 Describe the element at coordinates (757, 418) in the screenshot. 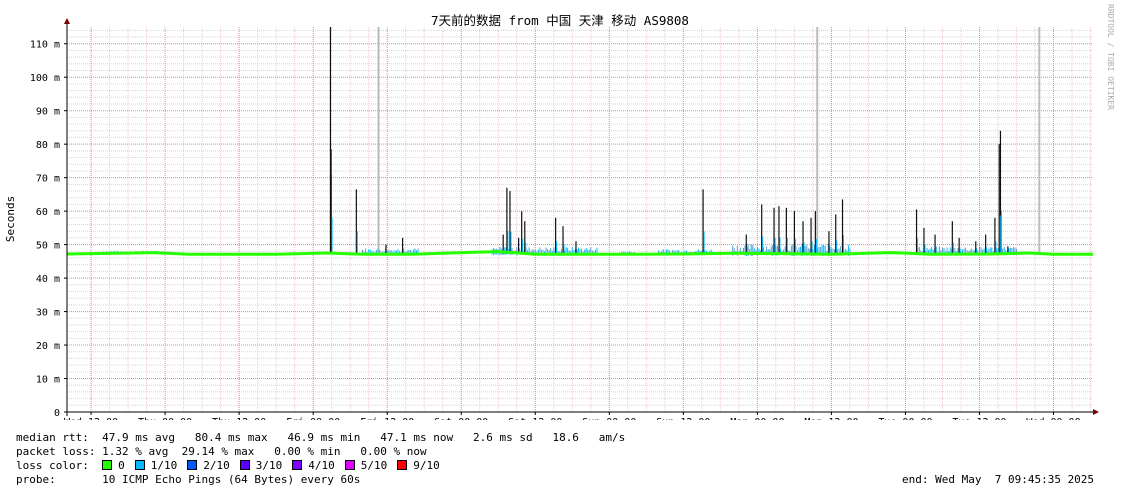

I see `x-tick-label: Mon 00:00` at that location.